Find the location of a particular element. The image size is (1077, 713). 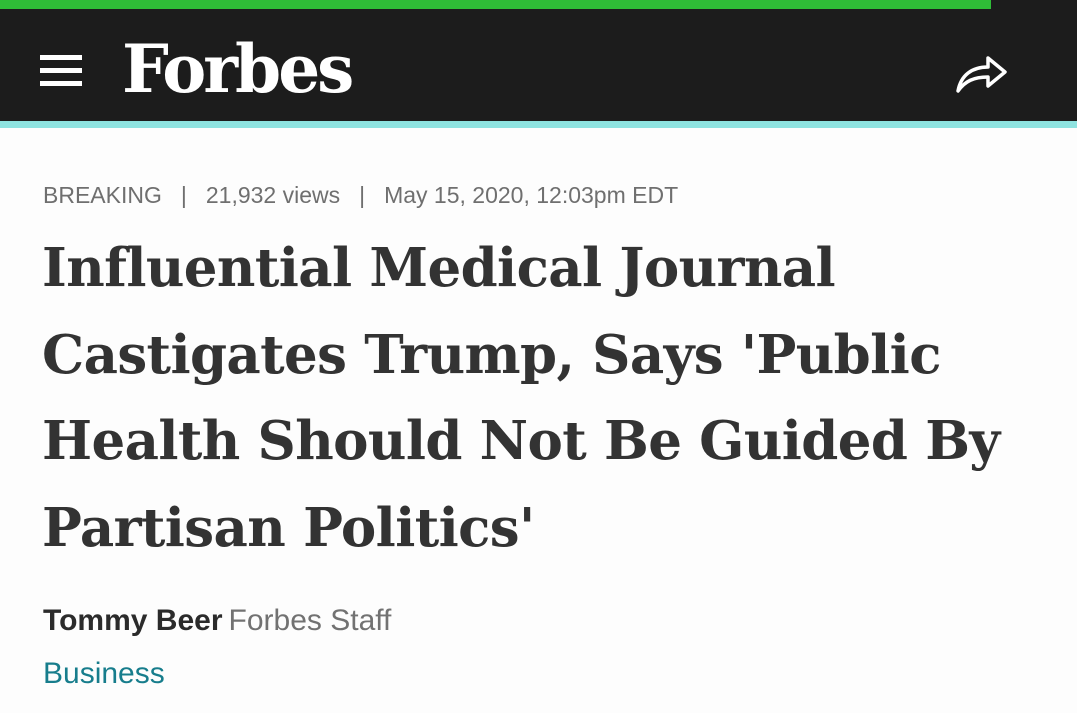

author-role: Forbes Staff is located at coordinates (310, 620).